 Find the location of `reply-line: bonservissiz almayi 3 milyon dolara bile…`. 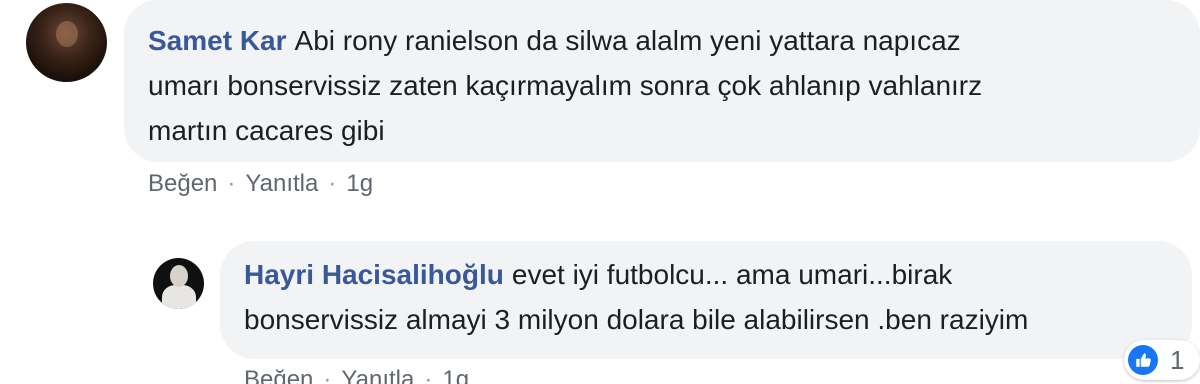

reply-line: bonservissiz almayi 3 milyon dolara bile… is located at coordinates (636, 319).